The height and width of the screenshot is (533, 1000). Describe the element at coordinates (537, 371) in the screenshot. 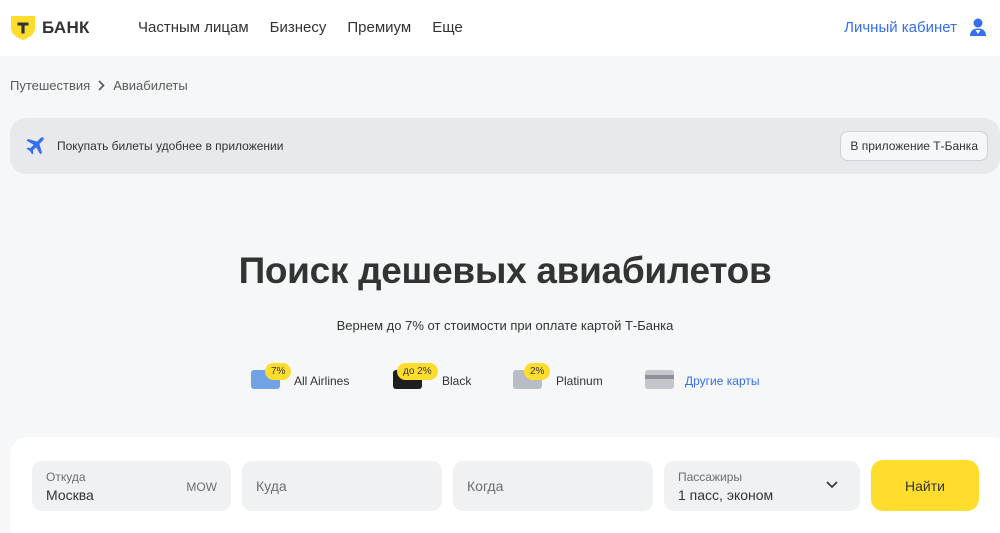

I see `cashback-badge: 2%` at that location.